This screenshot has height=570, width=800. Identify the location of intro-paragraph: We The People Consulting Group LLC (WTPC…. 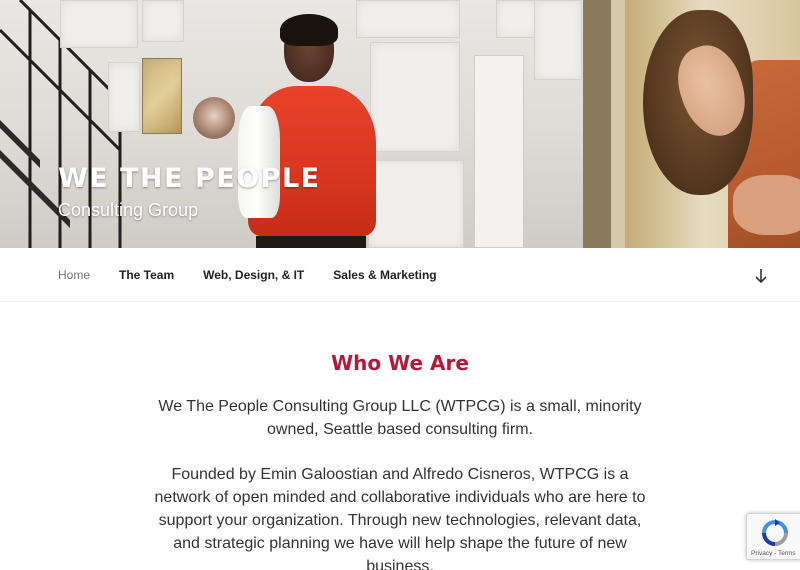
(400, 418).